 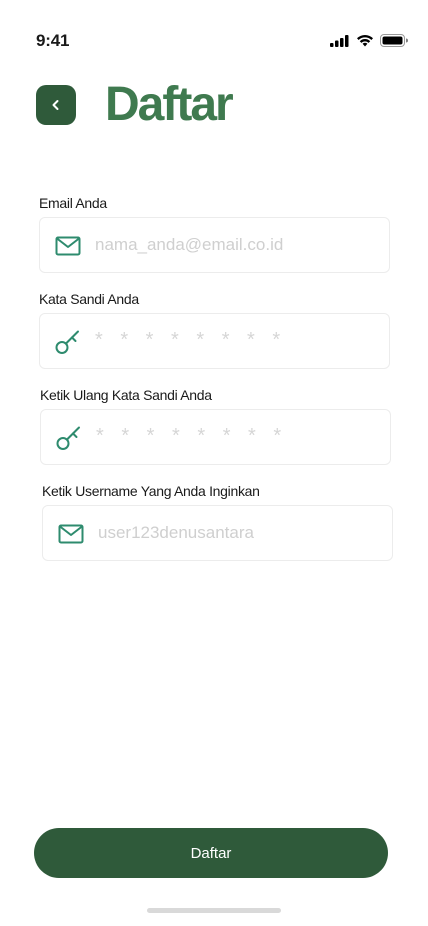 I want to click on back-button, so click(x=56, y=105).